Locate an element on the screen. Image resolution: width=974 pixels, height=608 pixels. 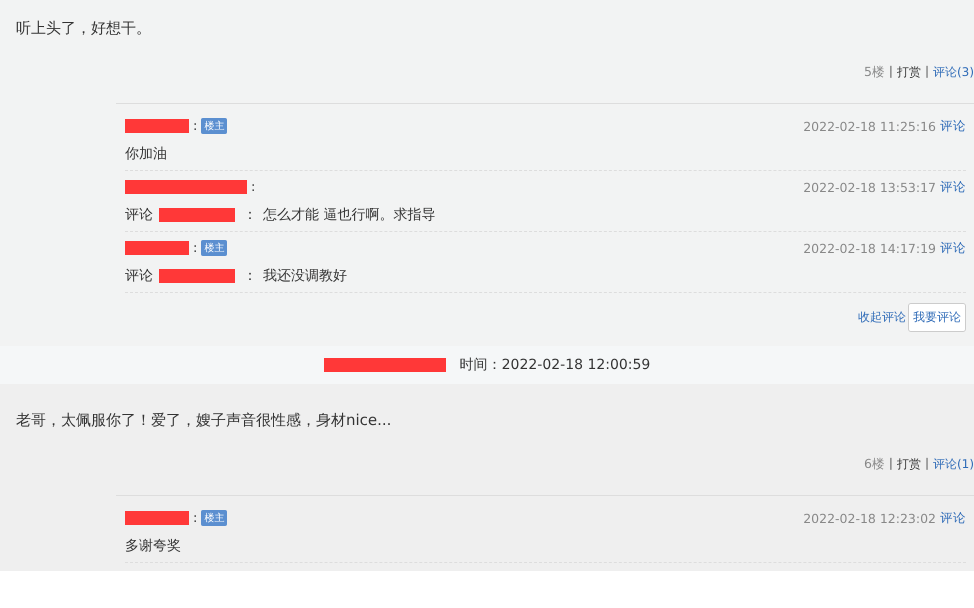
post-text: 听上头了，好想干。 is located at coordinates (84, 28).